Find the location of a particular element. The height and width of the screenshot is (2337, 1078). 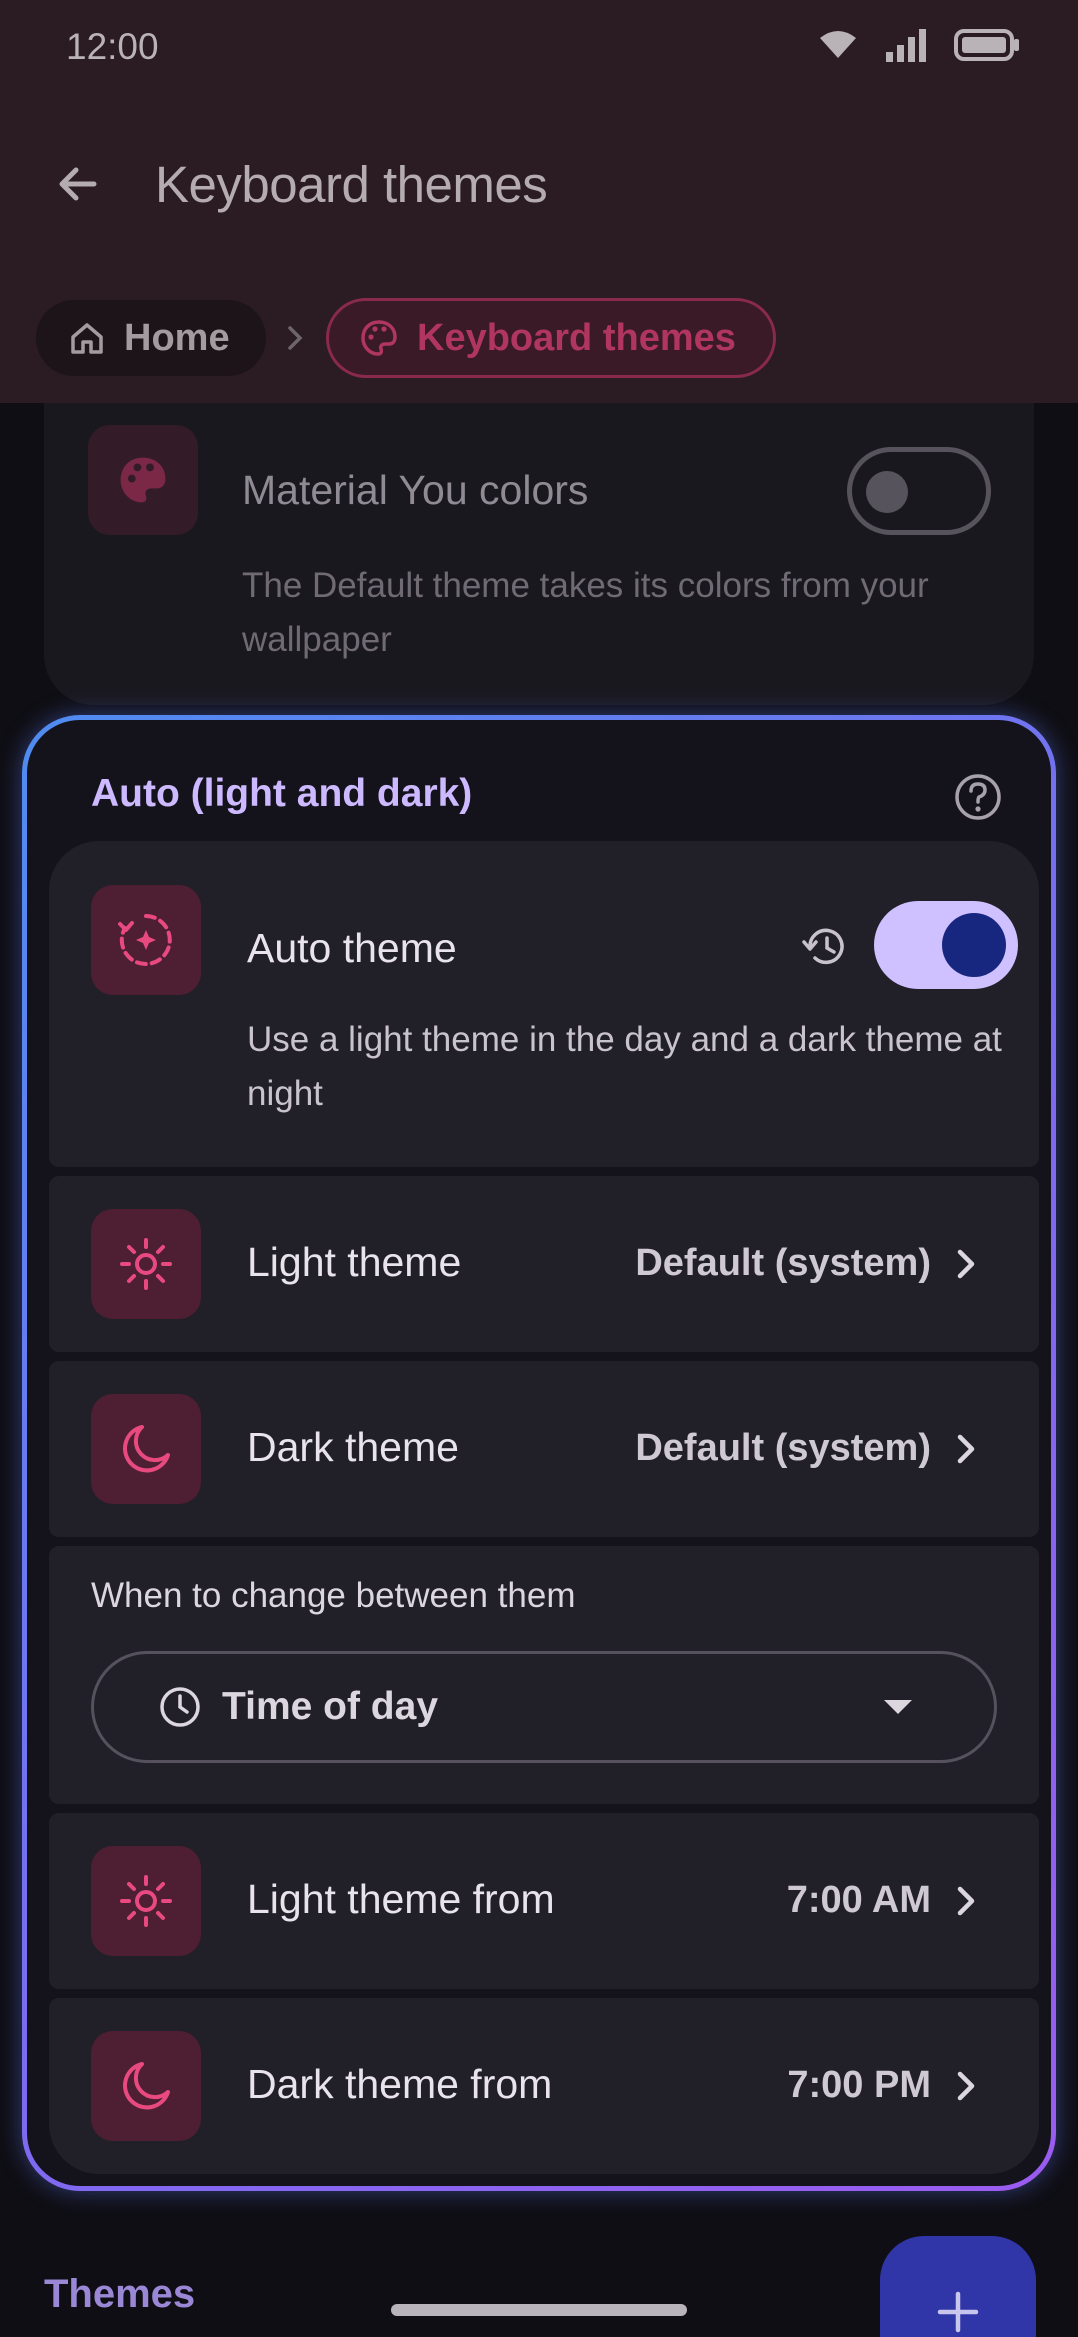

themes-section-header: Themes is located at coordinates (120, 2294).